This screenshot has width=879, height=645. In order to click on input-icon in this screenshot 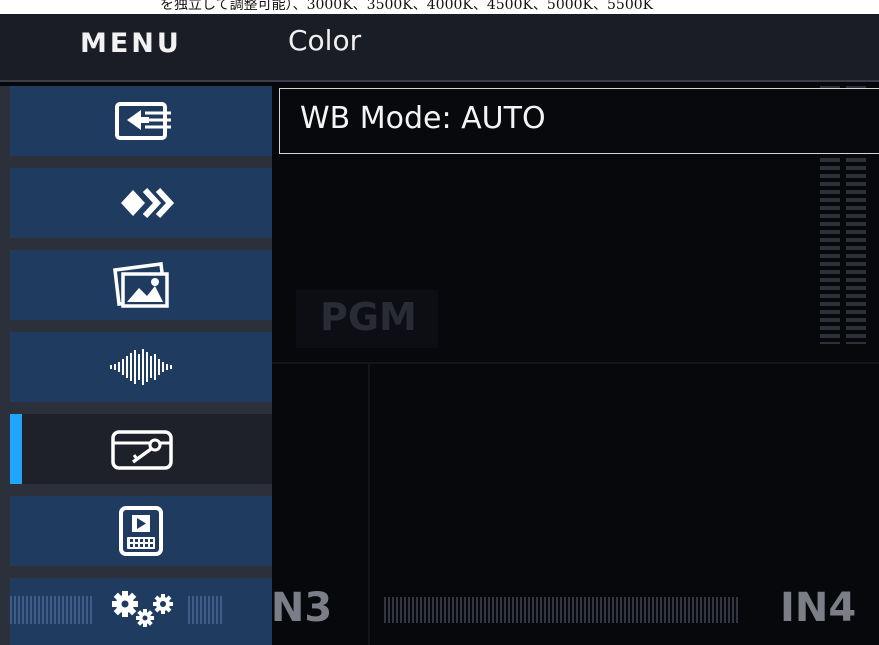, I will do `click(141, 121)`.